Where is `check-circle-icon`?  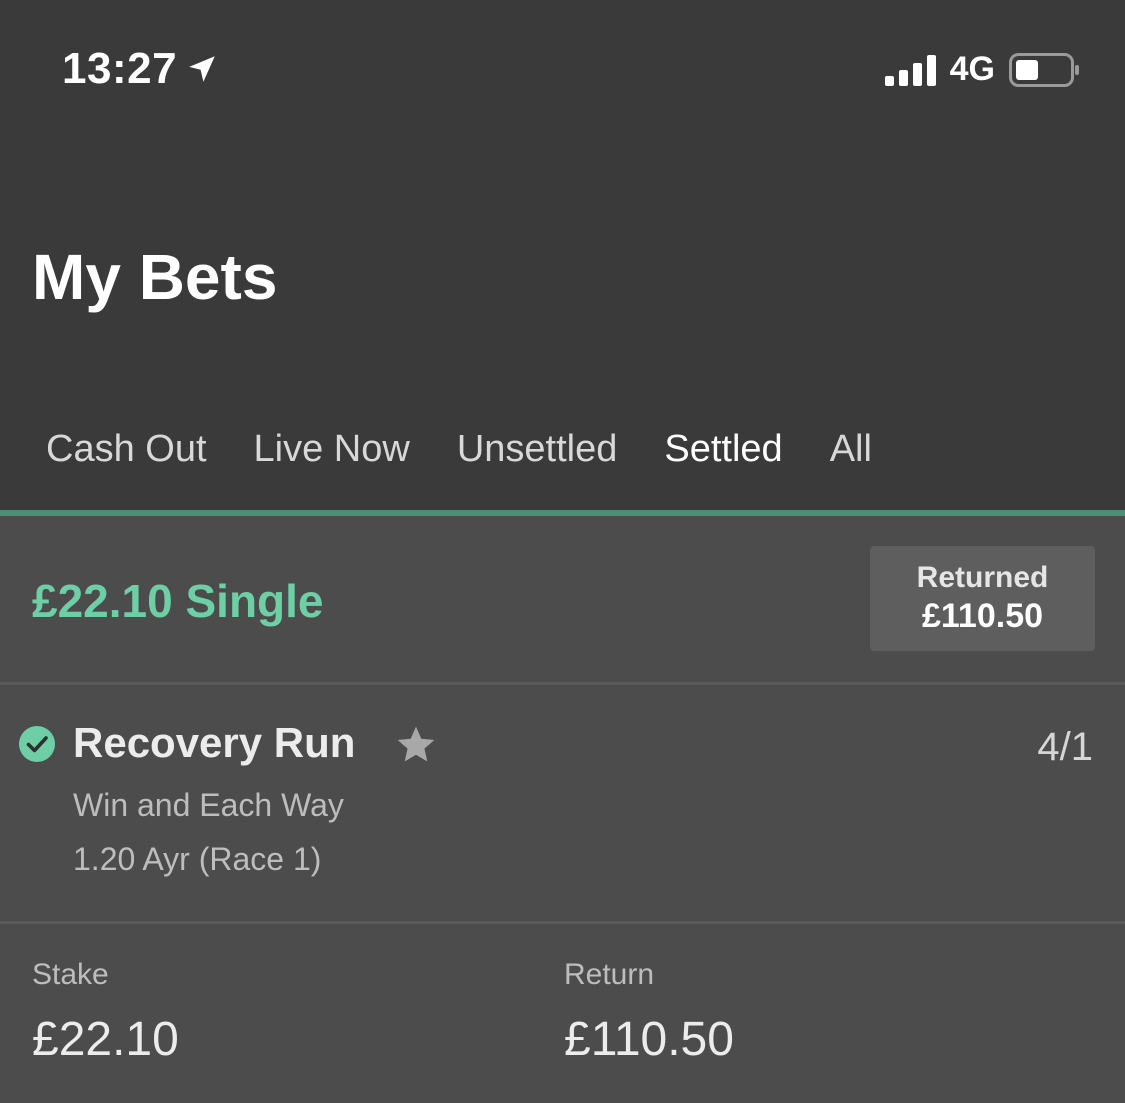 check-circle-icon is located at coordinates (37, 744).